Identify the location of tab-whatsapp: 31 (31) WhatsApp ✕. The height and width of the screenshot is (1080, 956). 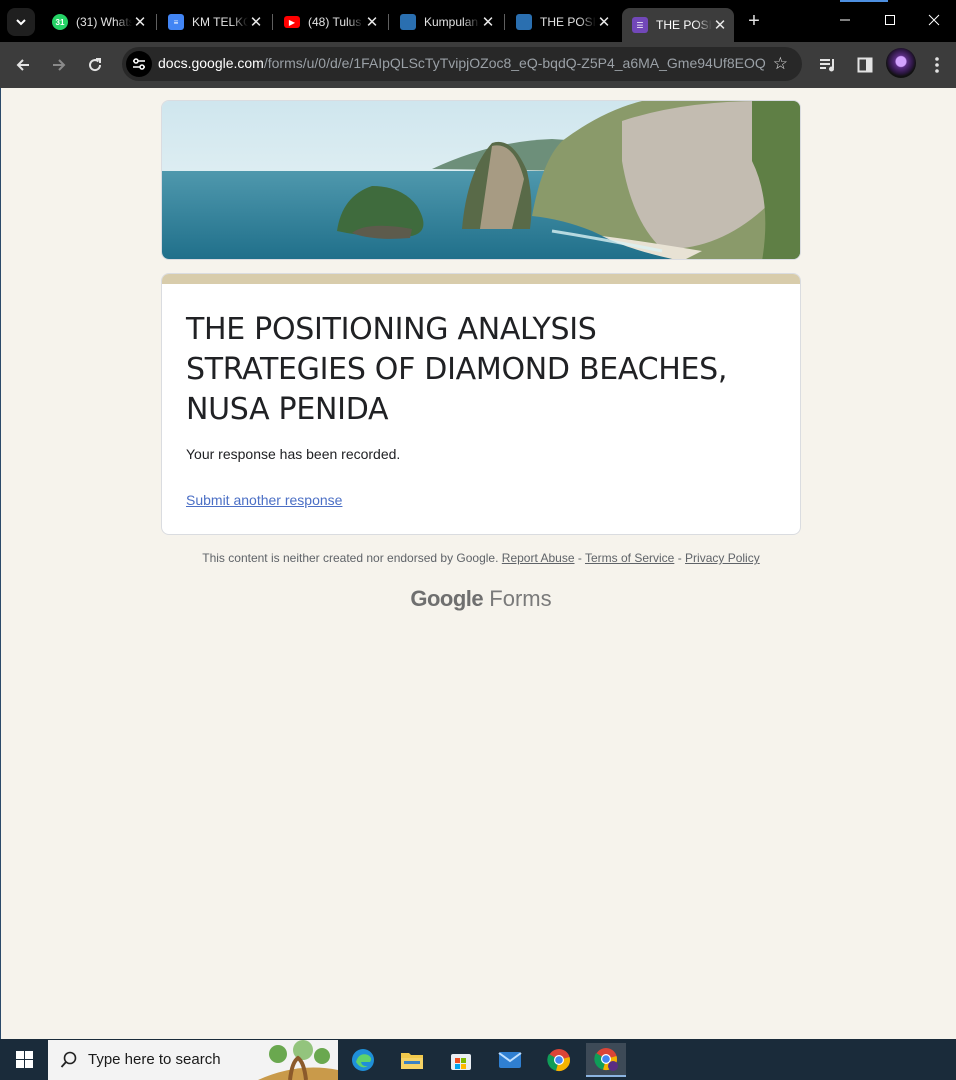
(98, 22).